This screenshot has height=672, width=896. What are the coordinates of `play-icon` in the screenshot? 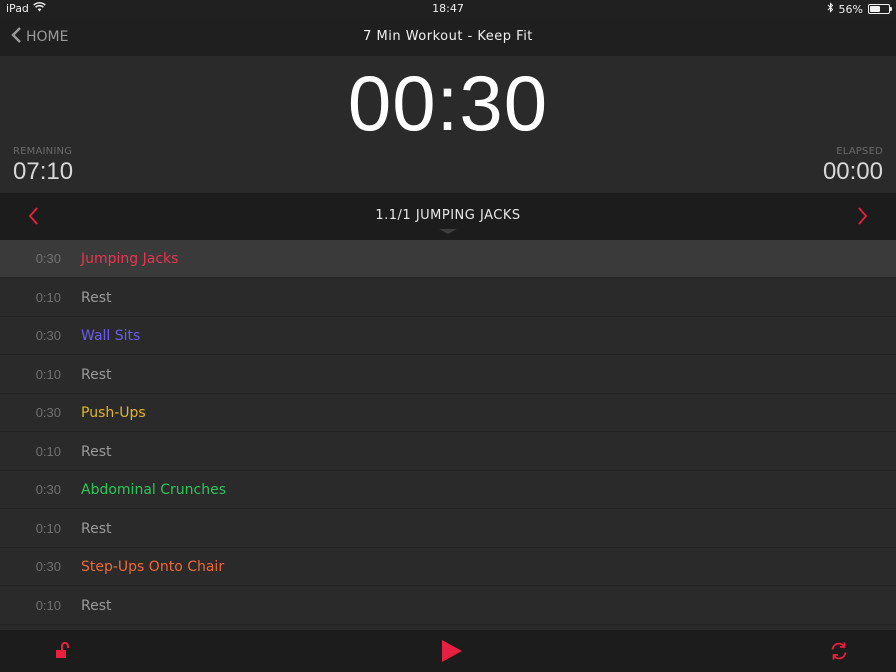 It's located at (452, 653).